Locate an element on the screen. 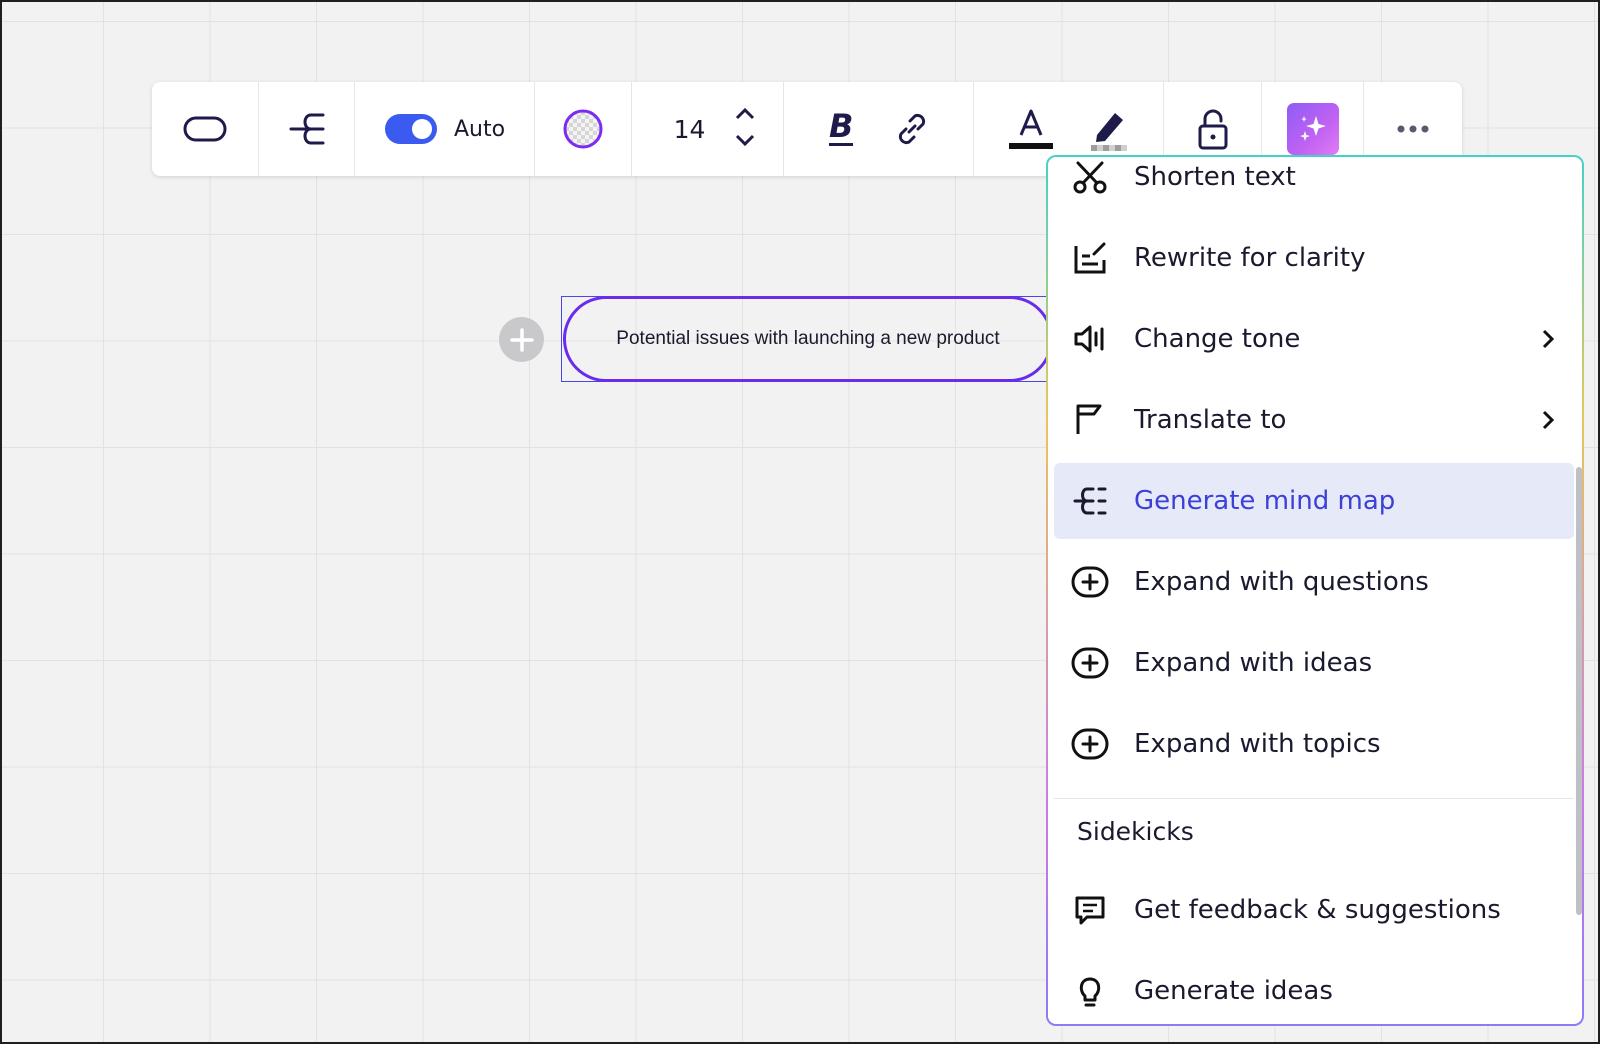 The image size is (1600, 1044). auto-toggle-switch is located at coordinates (411, 129).